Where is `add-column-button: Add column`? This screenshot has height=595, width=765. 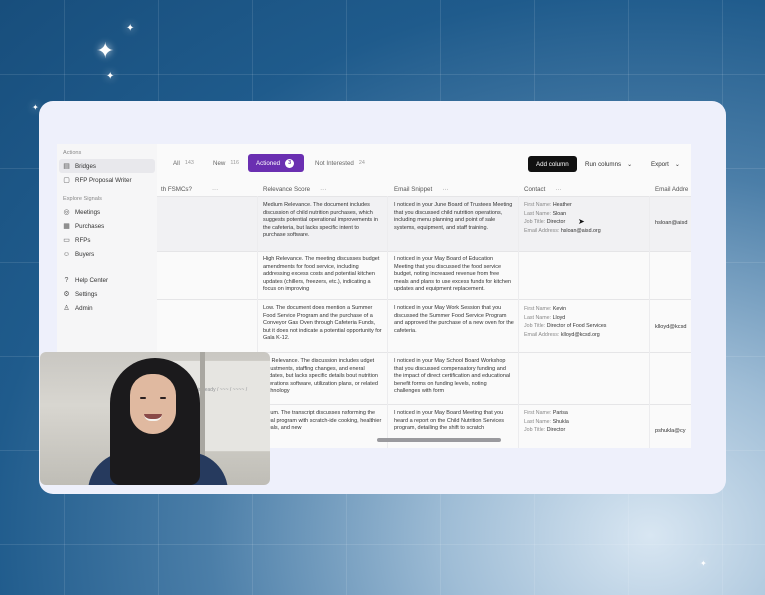 add-column-button: Add column is located at coordinates (552, 164).